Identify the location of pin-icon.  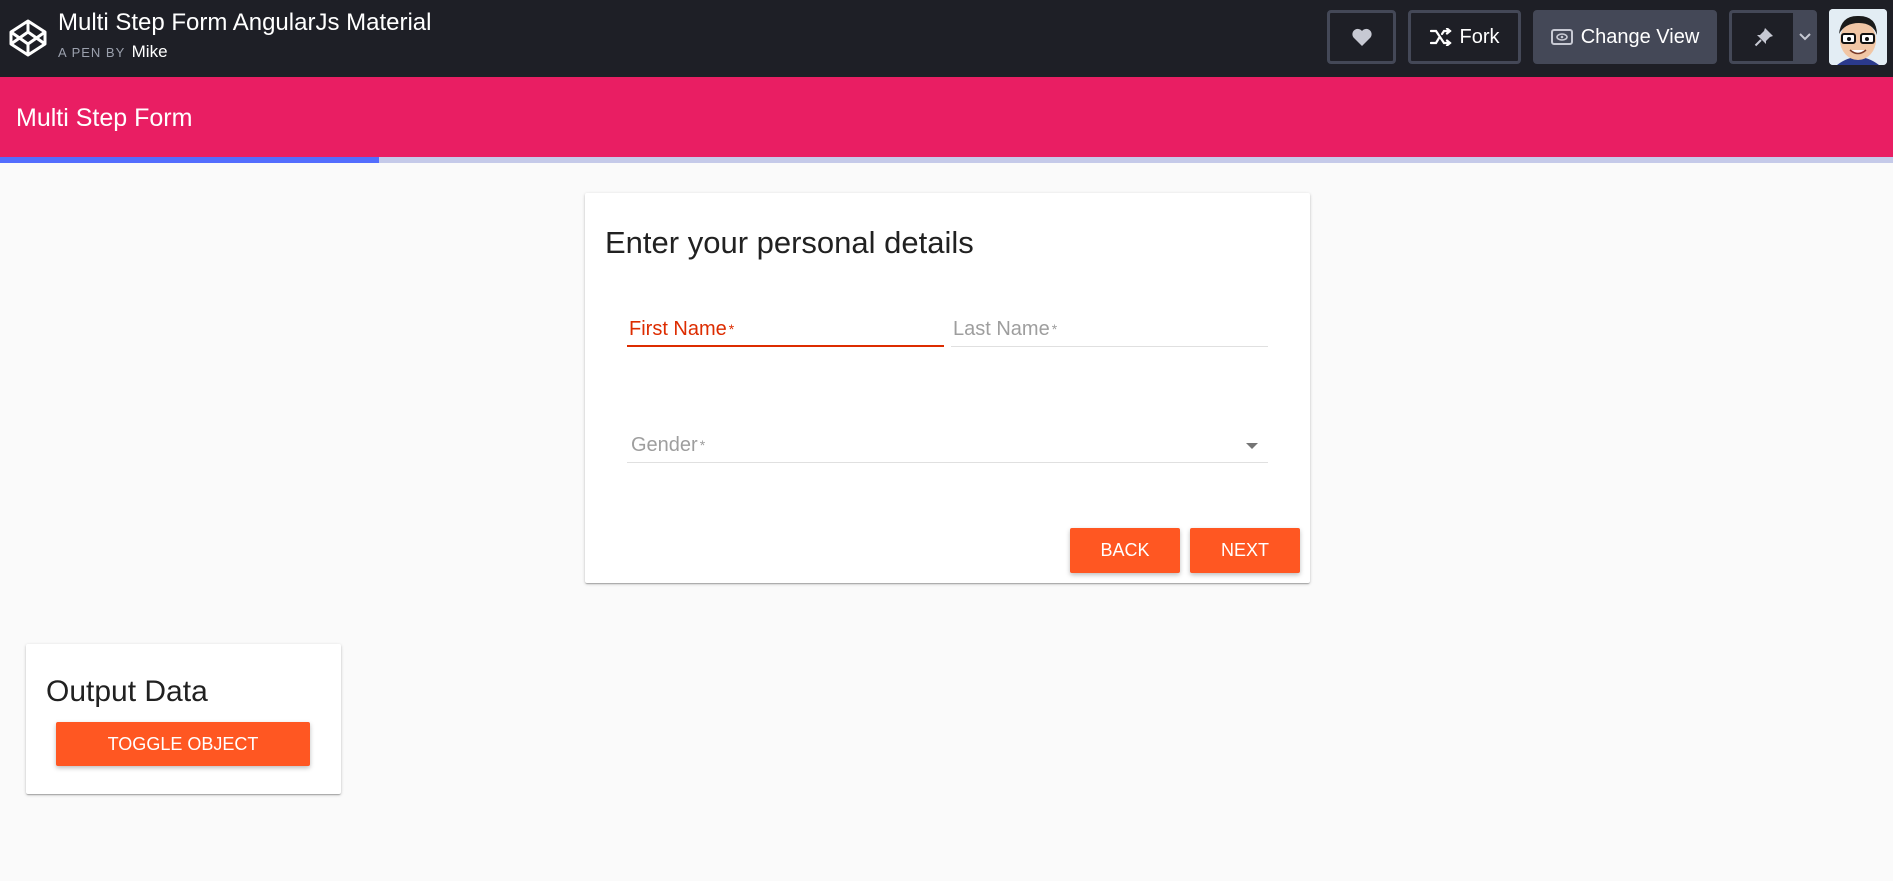
(1764, 37).